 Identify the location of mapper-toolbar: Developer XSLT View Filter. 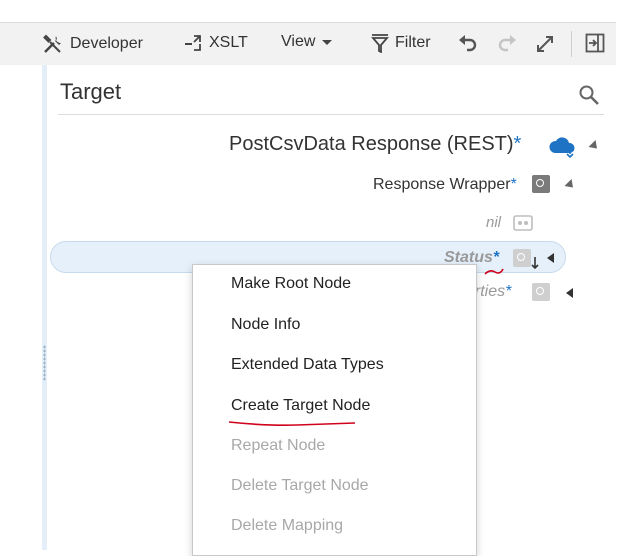
(308, 44).